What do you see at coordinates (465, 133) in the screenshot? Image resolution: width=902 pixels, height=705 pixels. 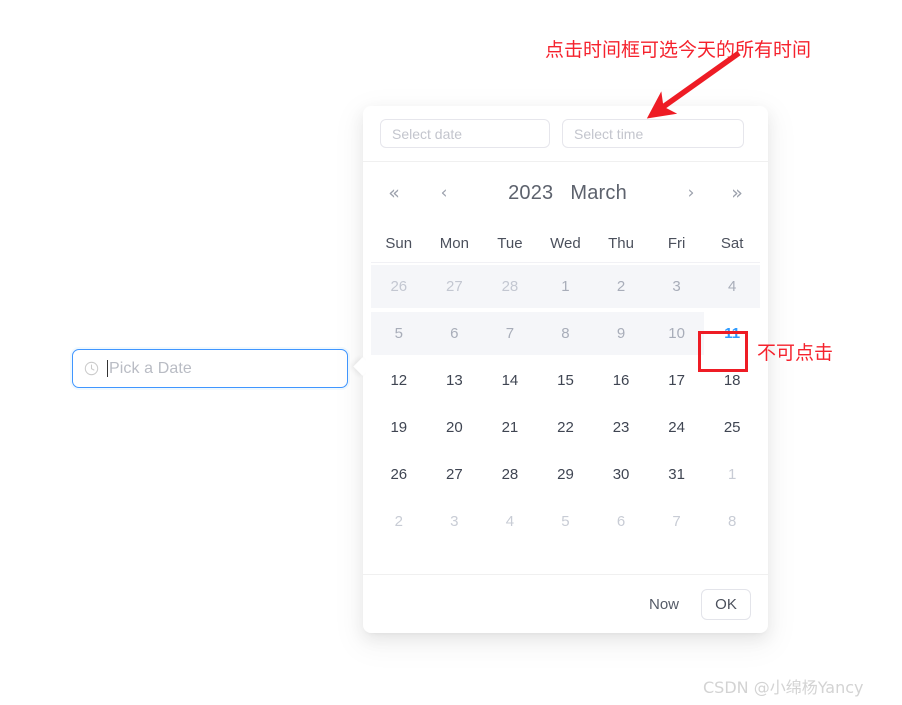 I see `select-date-input: Select date` at bounding box center [465, 133].